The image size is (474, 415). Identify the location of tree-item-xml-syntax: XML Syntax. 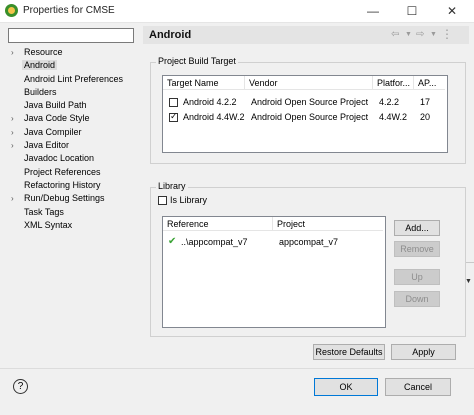
(73, 225).